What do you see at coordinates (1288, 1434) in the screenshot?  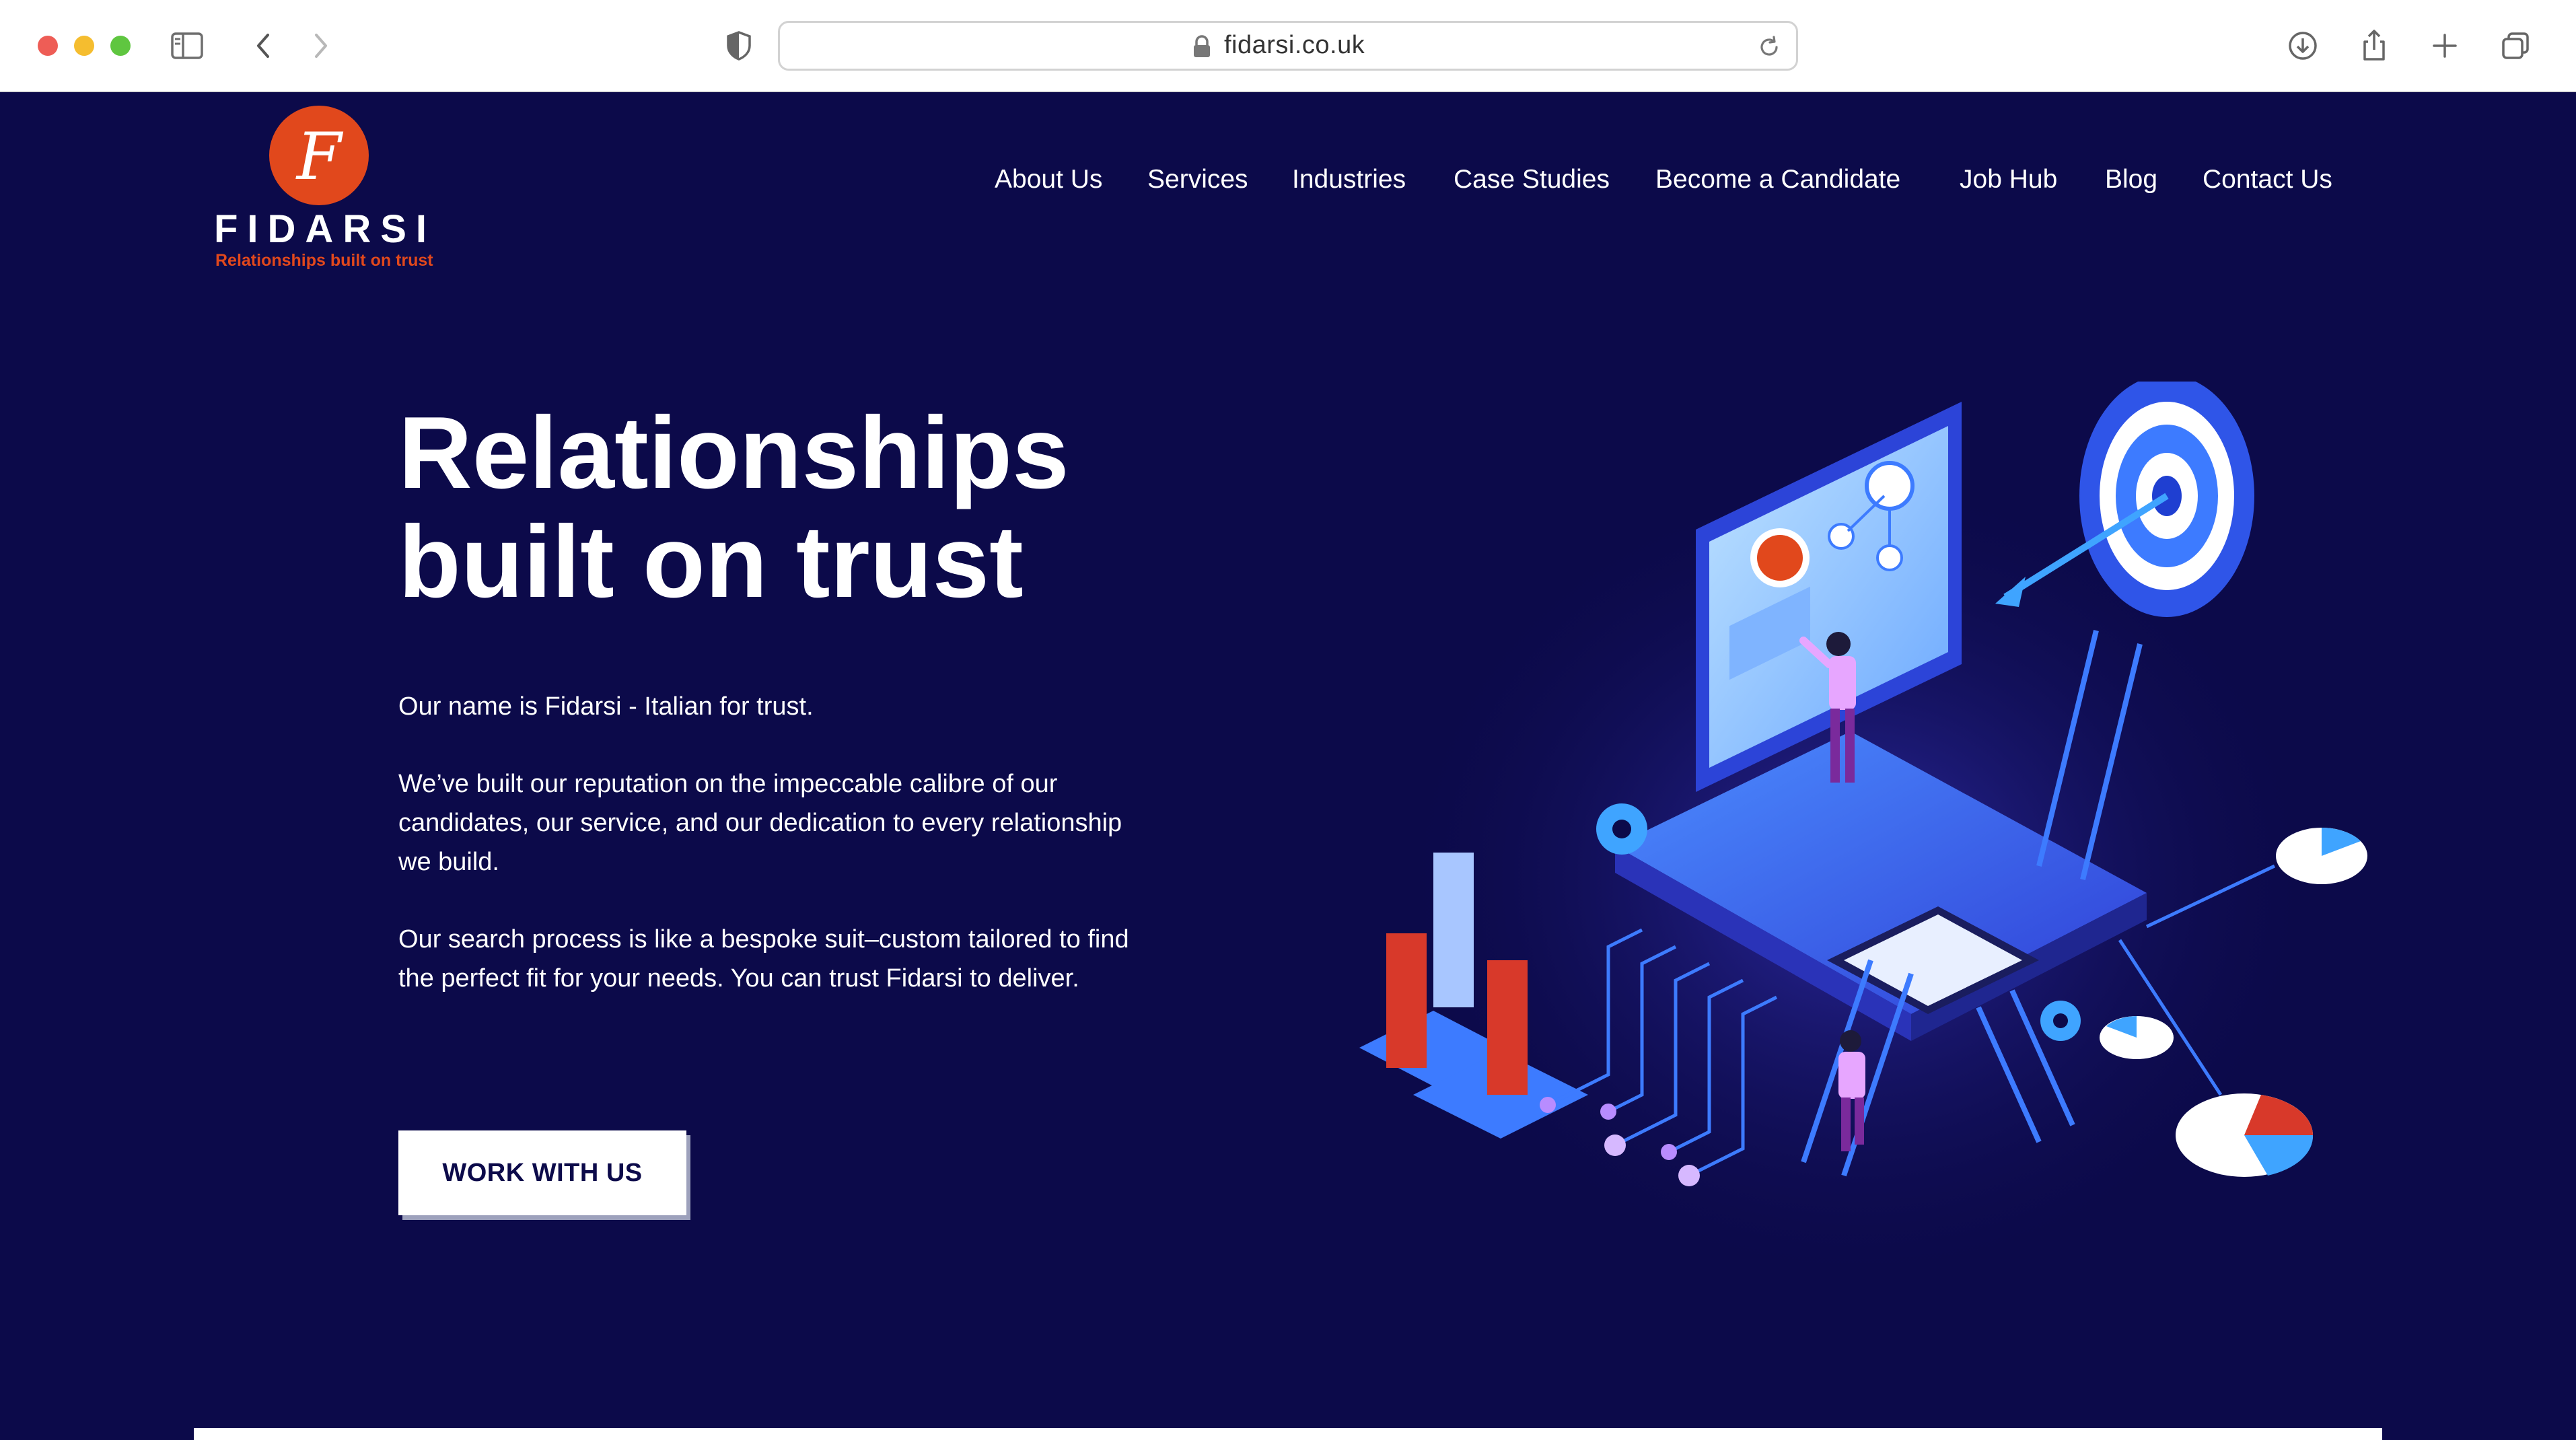 I see `next-section-edge` at bounding box center [1288, 1434].